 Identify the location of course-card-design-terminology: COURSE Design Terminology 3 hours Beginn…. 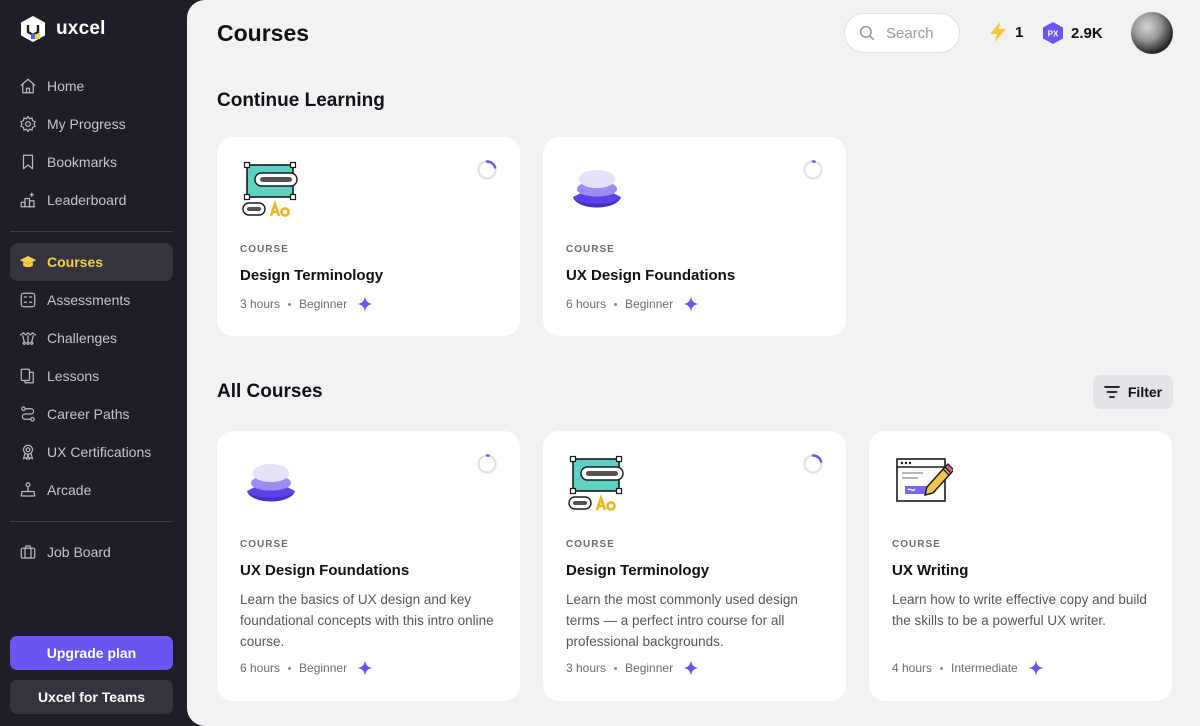
(368, 236).